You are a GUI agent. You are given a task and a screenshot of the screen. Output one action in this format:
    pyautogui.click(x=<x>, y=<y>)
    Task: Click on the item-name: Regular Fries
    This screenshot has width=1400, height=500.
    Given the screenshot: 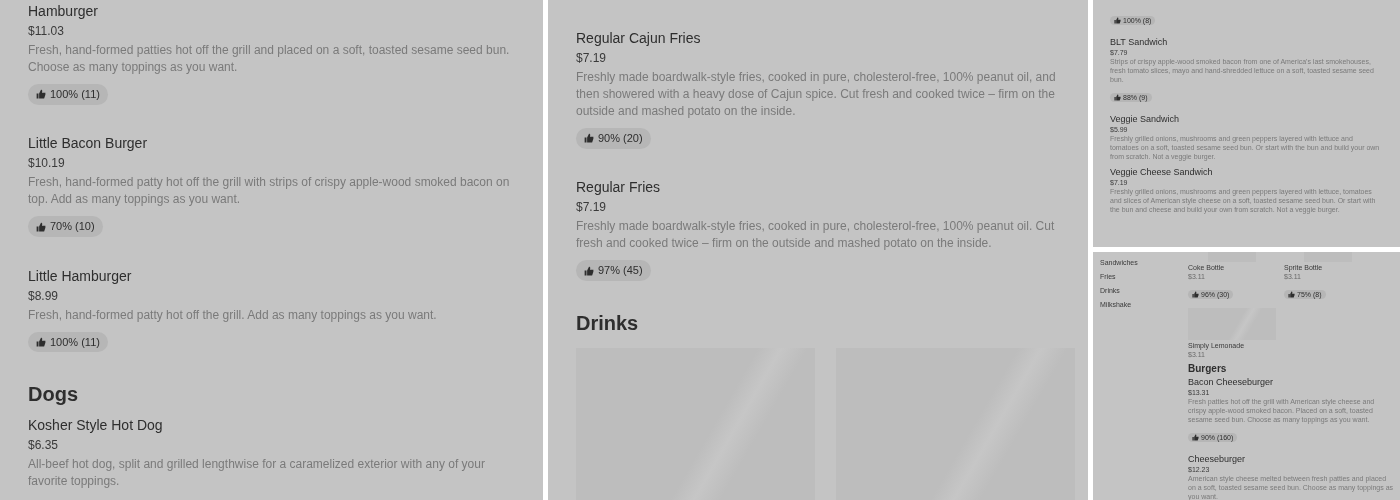 What is the action you would take?
    pyautogui.click(x=619, y=188)
    